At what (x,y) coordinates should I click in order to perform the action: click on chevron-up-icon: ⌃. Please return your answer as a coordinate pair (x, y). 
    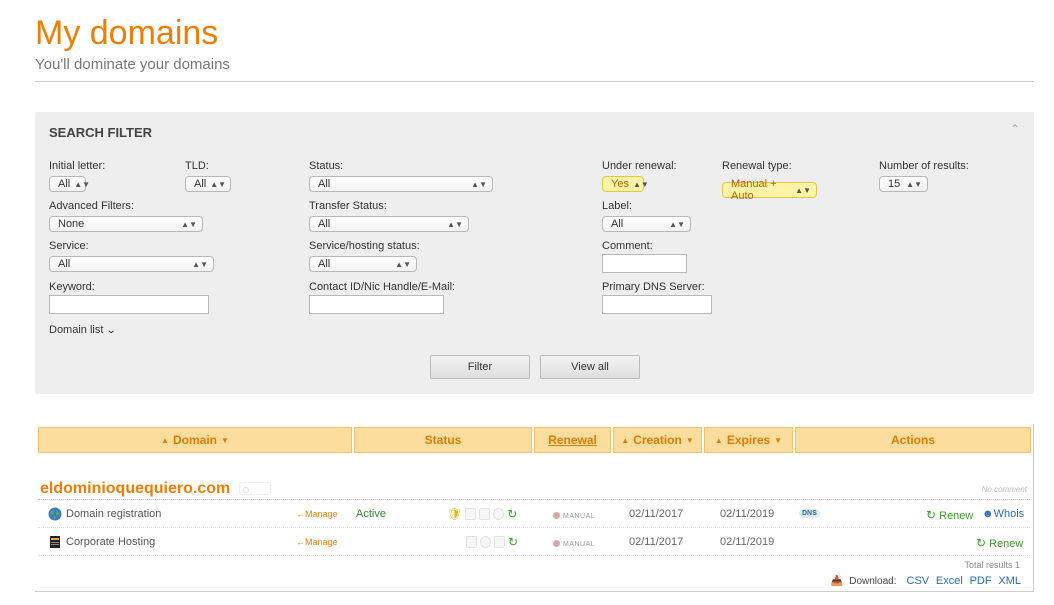
    Looking at the image, I should click on (1015, 129).